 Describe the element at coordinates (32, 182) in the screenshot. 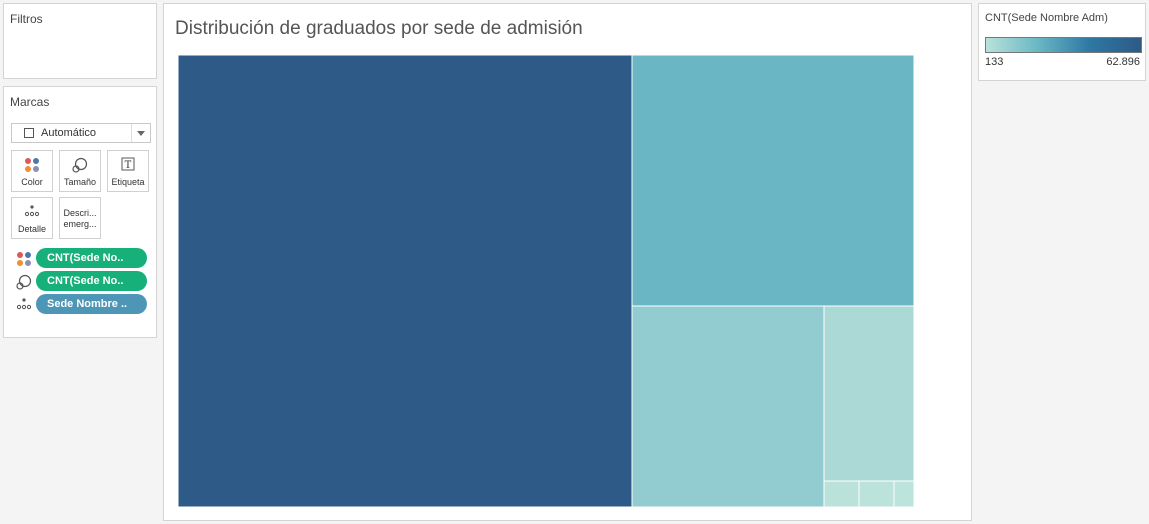

I see `color-button-label: Color` at that location.